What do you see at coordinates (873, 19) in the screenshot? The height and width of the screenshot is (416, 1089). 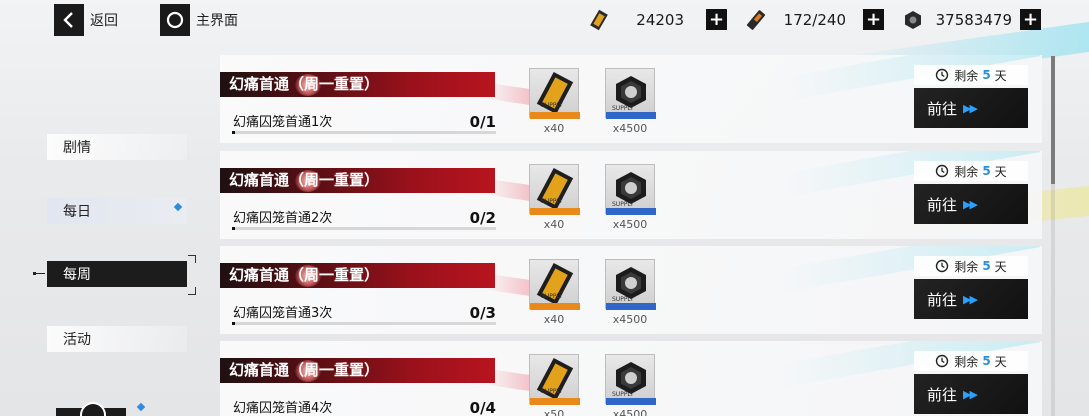 I see `add-stamina-button: +` at bounding box center [873, 19].